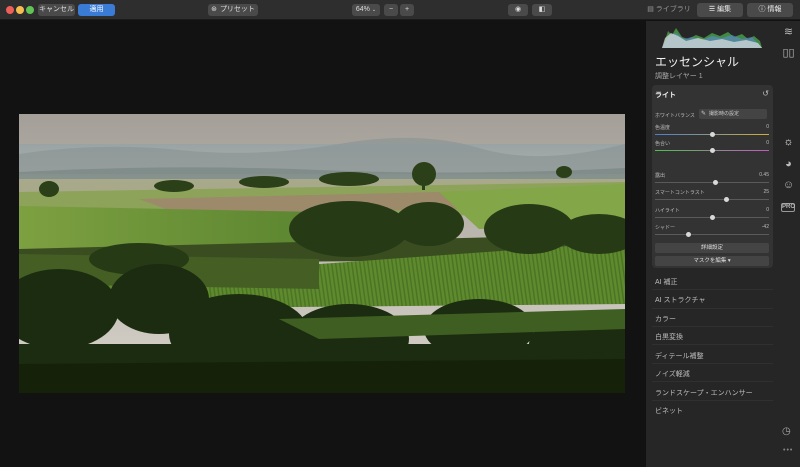  What do you see at coordinates (663, 144) in the screenshot?
I see `slider-label: 色合い` at bounding box center [663, 144].